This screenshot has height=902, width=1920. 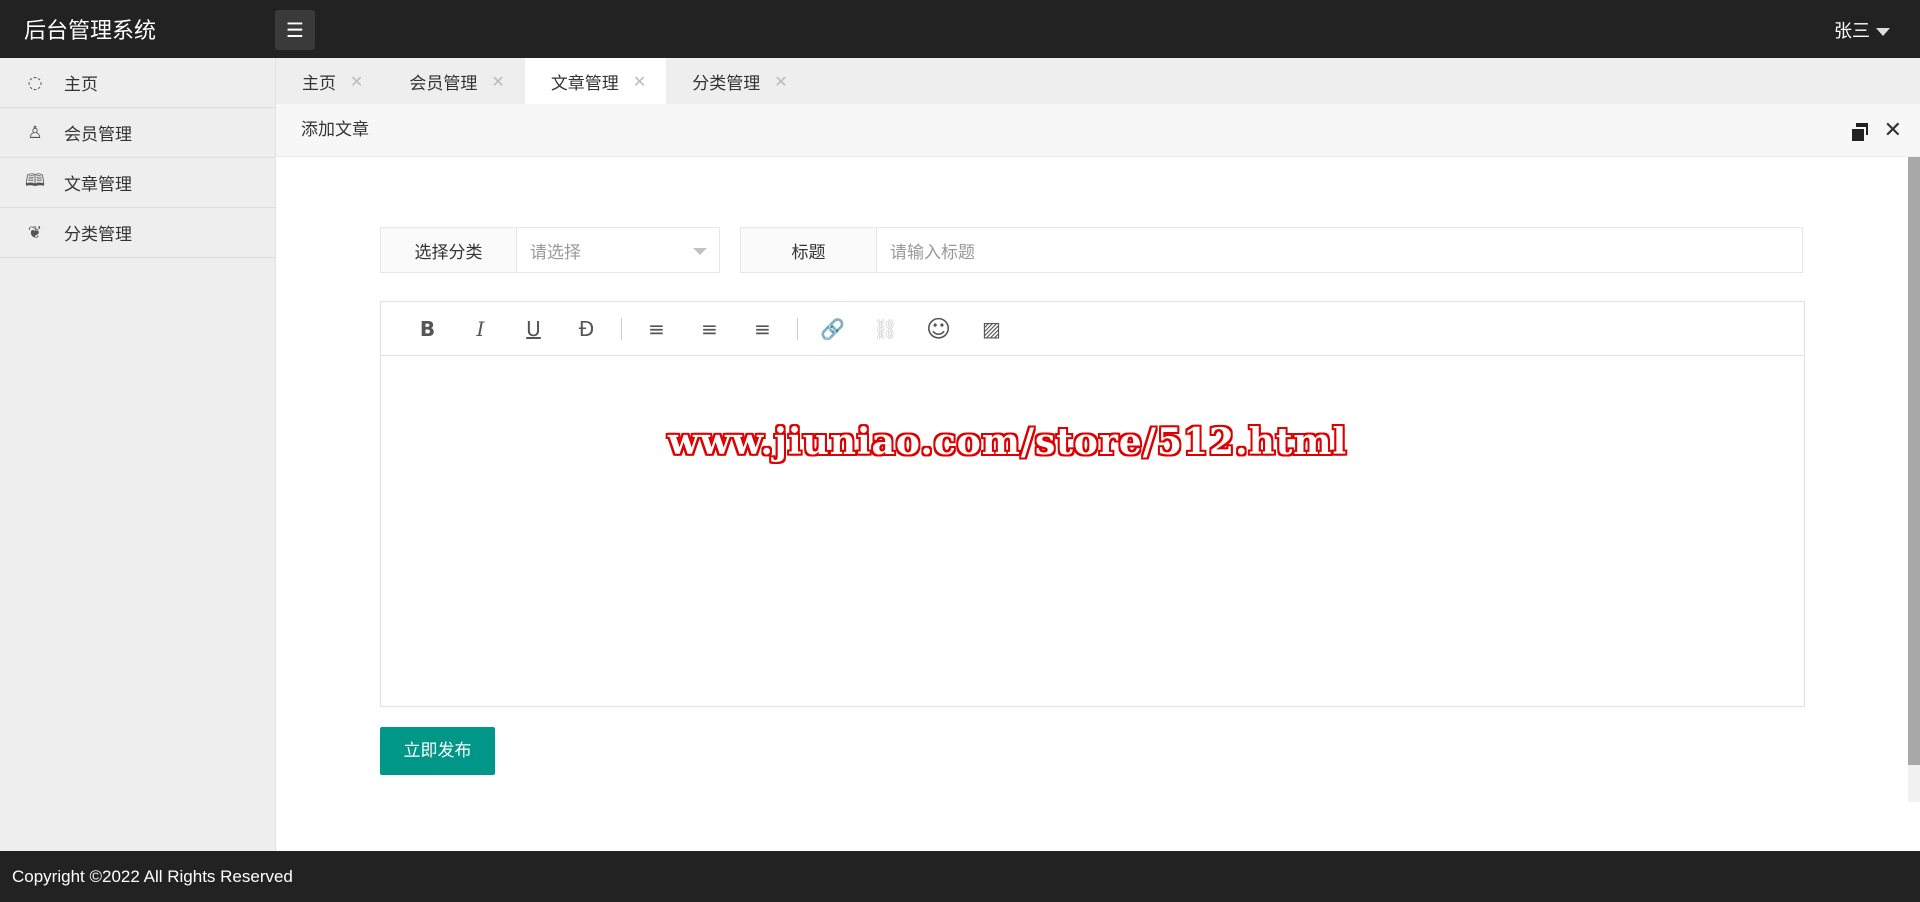 I want to click on tab-label: 主页, so click(x=319, y=83).